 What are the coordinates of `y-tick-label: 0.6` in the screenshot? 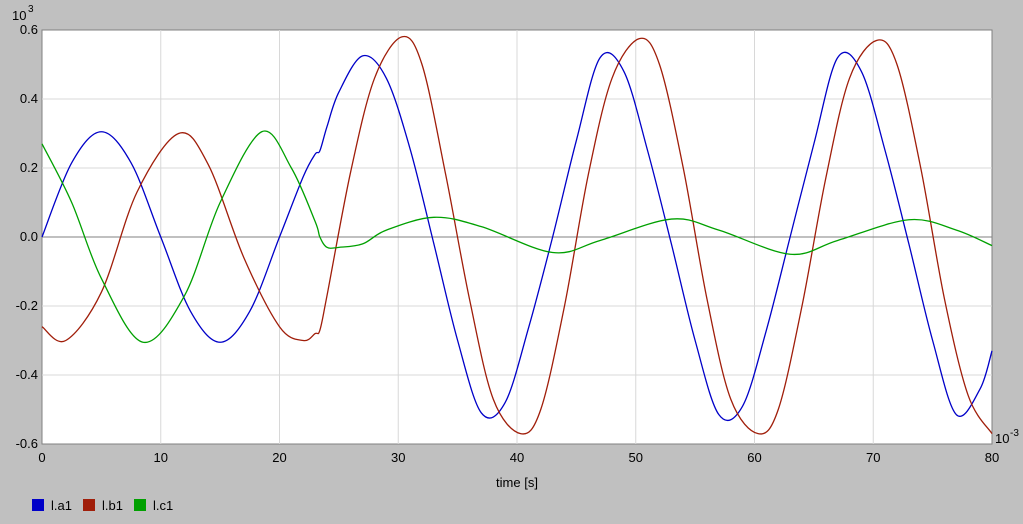 It's located at (29, 29).